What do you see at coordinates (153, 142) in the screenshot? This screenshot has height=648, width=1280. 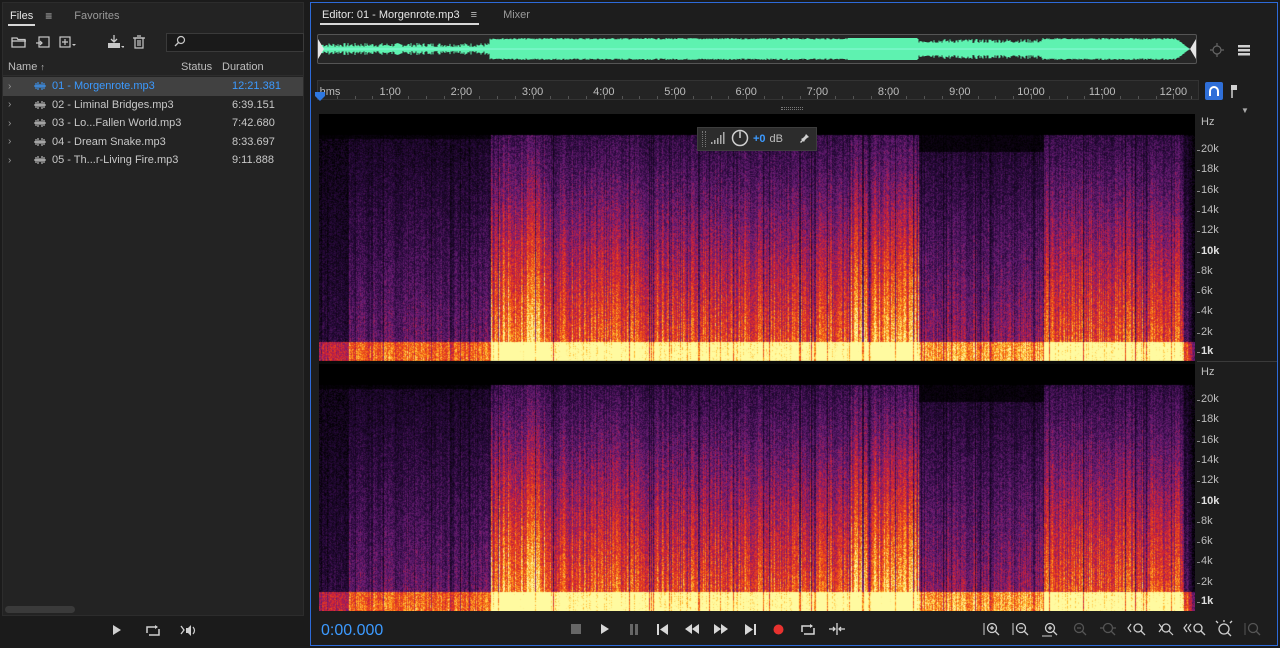 I see `file-row: › 04 - Dream Snake.mp3 8:33.697` at bounding box center [153, 142].